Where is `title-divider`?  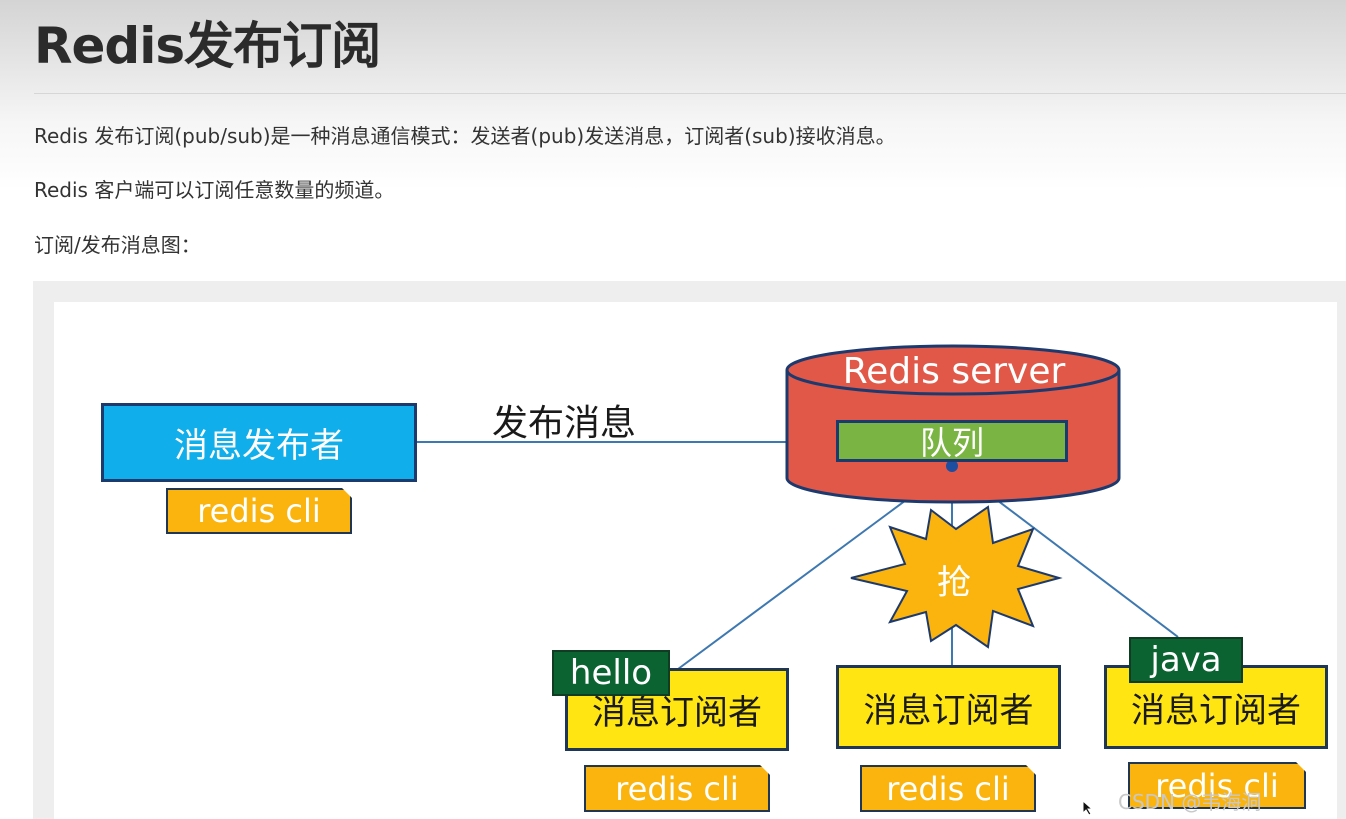 title-divider is located at coordinates (690, 93).